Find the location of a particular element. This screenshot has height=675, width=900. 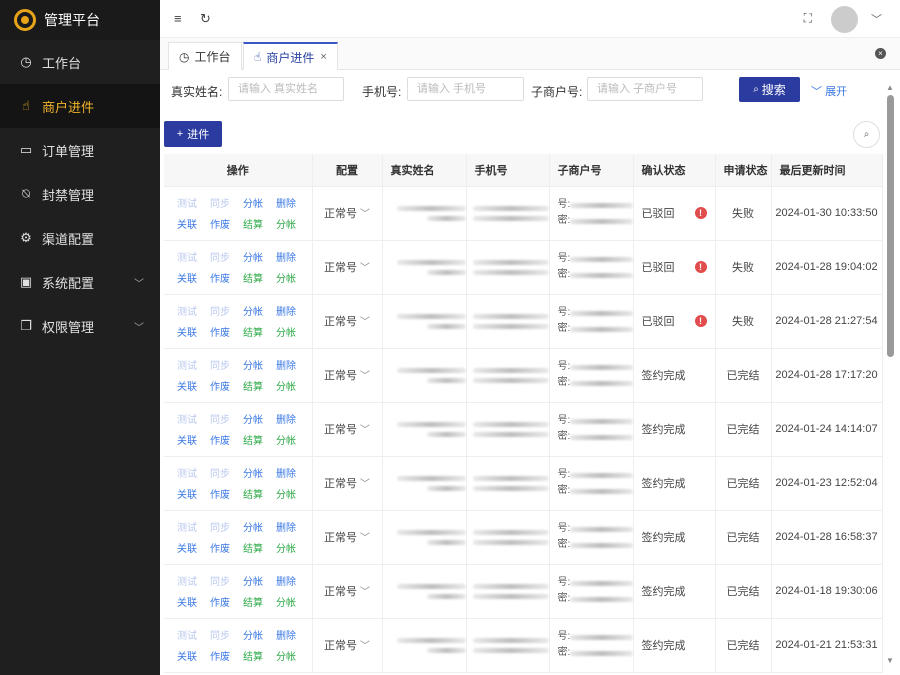

avatar is located at coordinates (844, 19).